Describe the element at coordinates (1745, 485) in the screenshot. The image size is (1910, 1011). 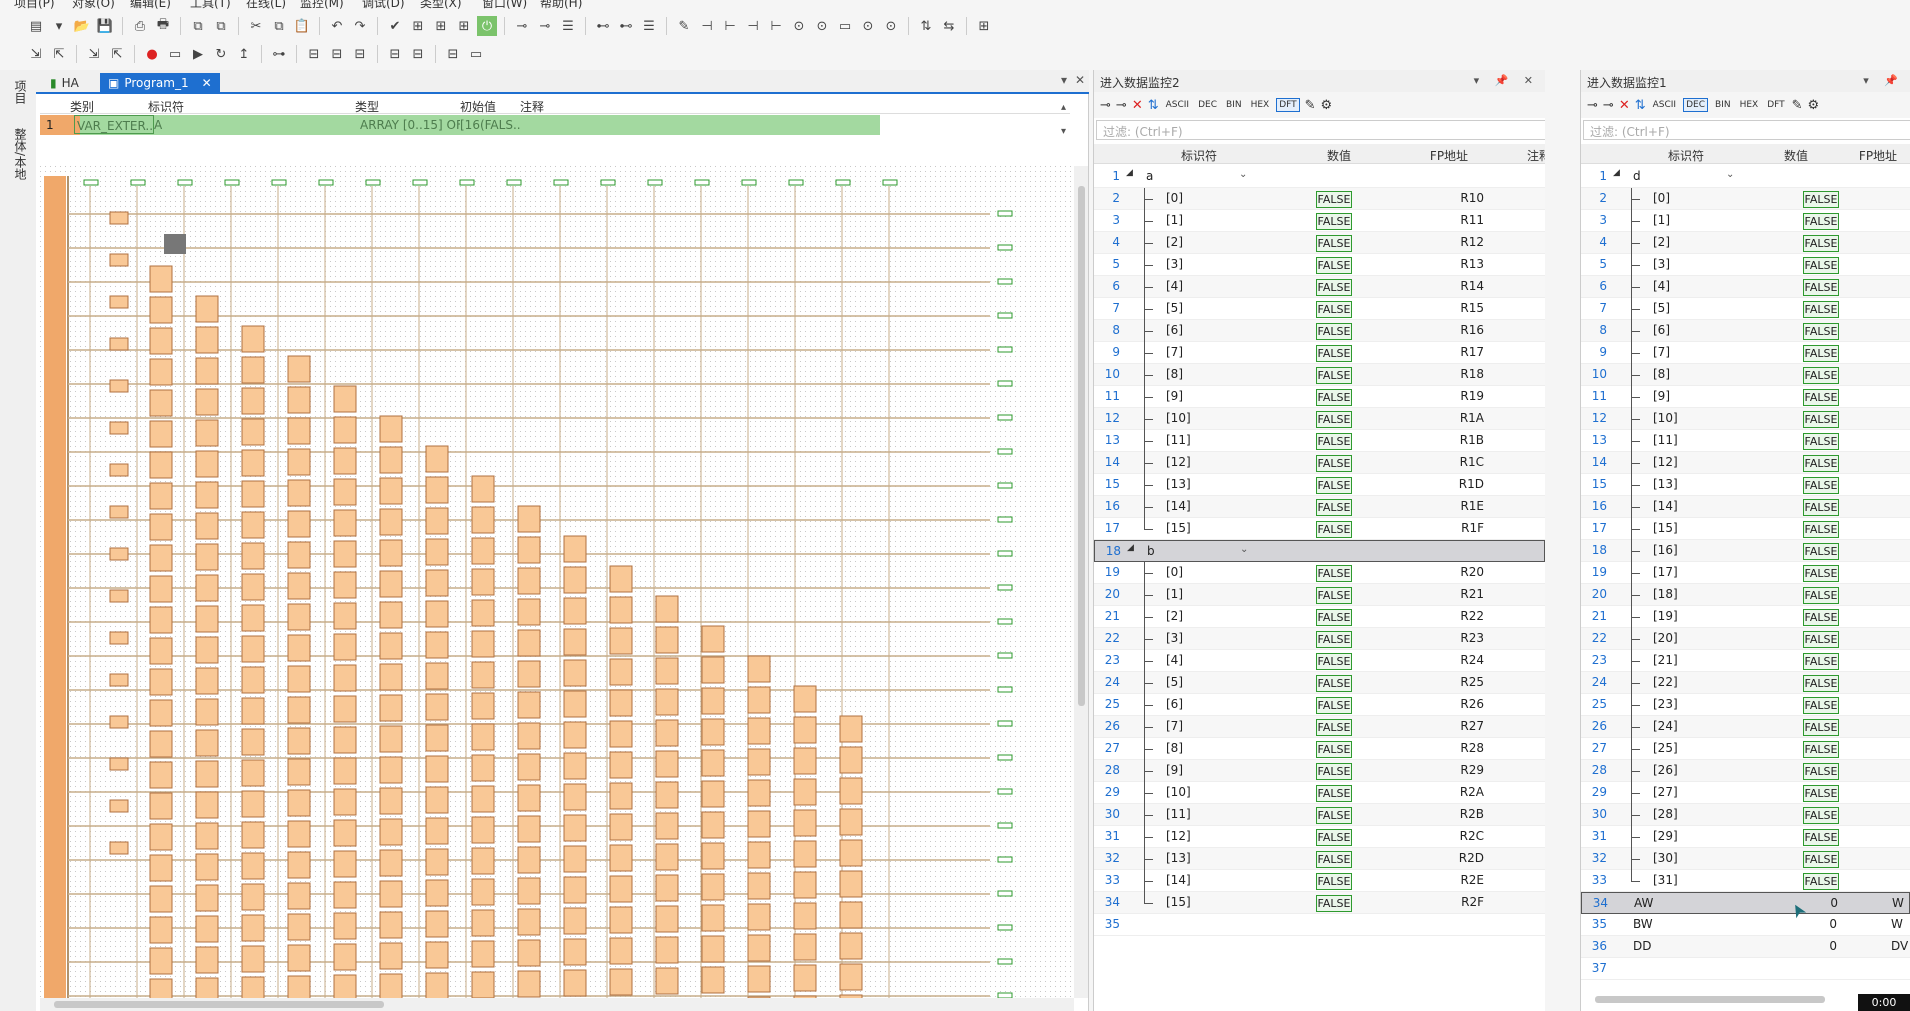
I see `table-row: 15 [13] FALSE` at that location.